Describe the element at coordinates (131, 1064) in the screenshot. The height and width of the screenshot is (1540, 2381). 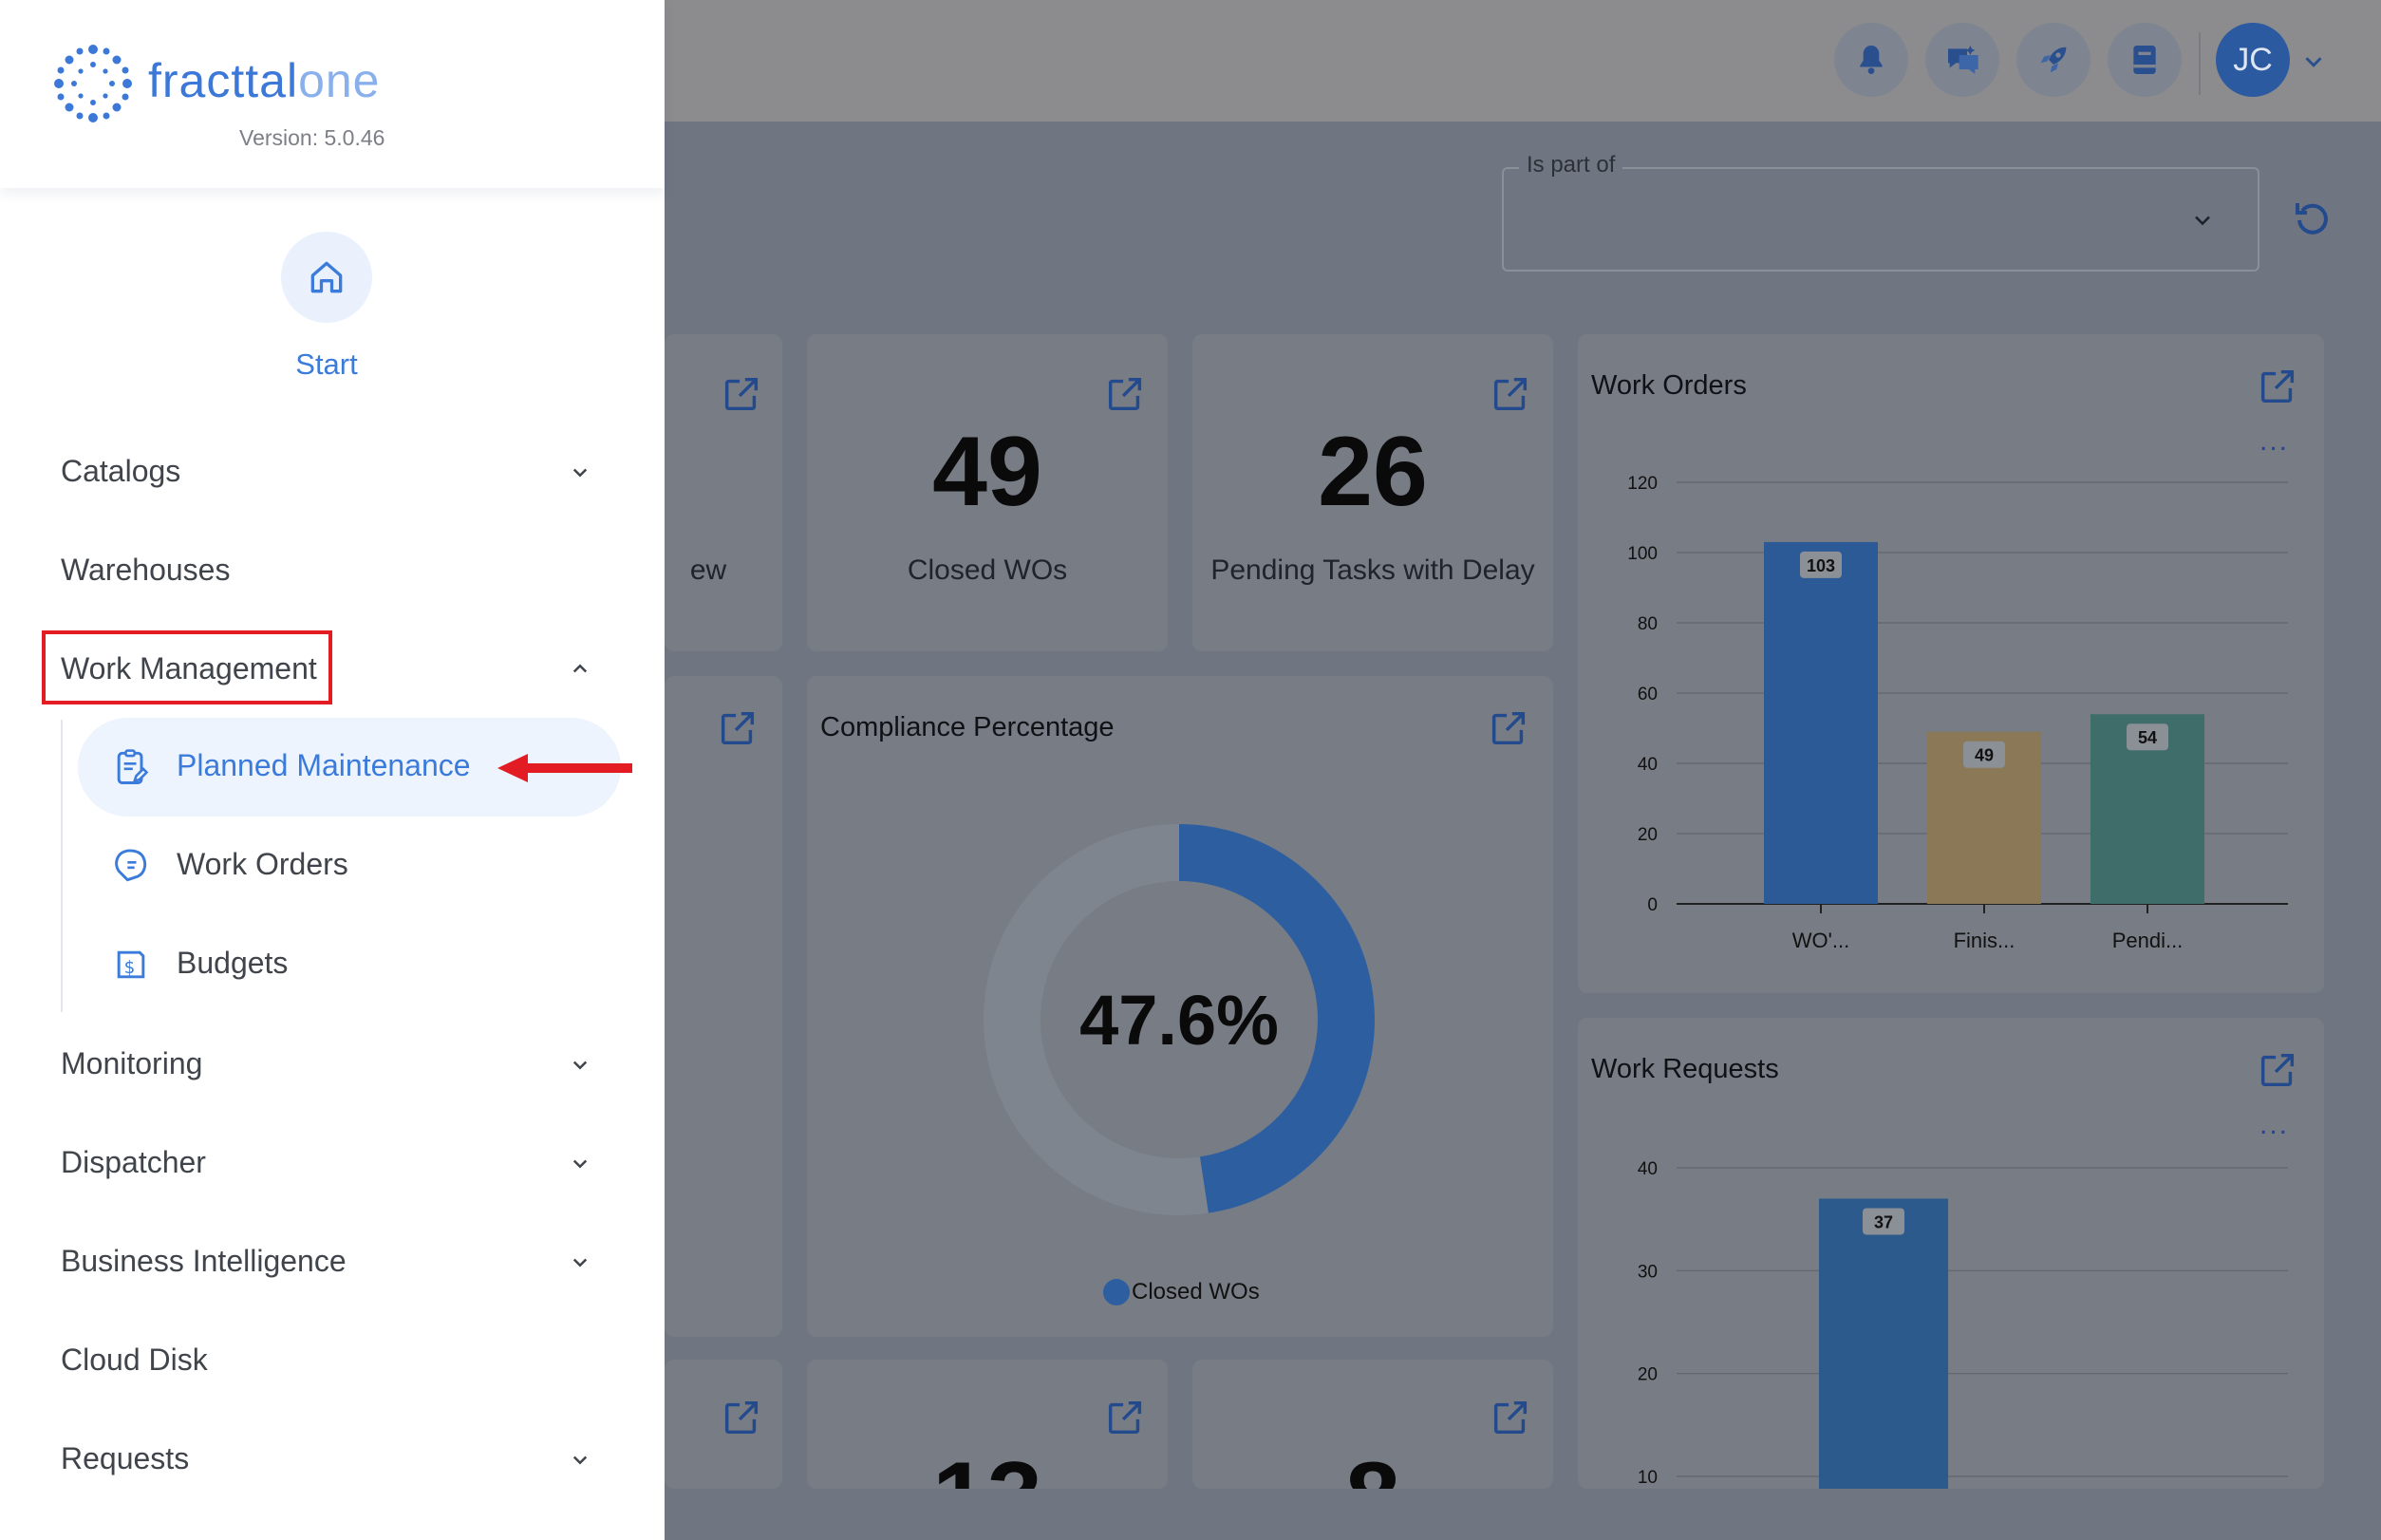
I see `sidebar-item-monitoring: Monitoring` at that location.